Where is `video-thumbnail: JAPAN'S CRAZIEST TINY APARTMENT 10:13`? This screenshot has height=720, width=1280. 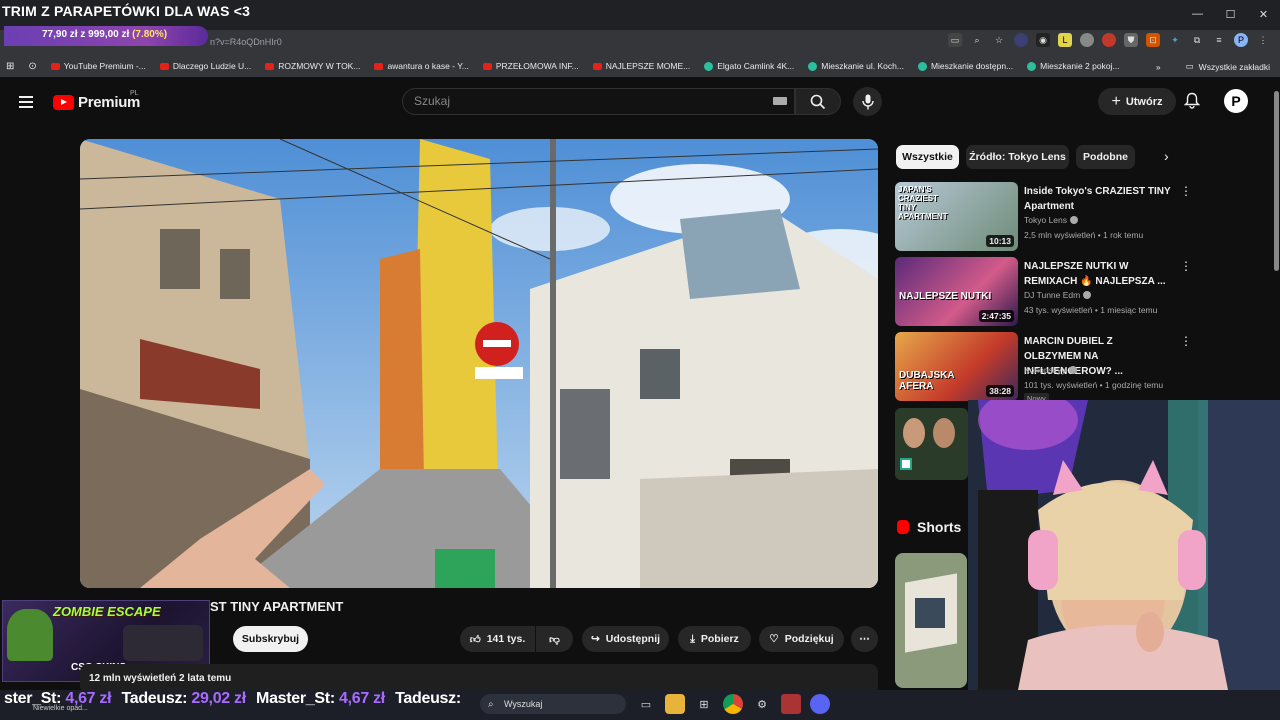
video-thumbnail: JAPAN'S CRAZIEST TINY APARTMENT 10:13 is located at coordinates (956, 216).